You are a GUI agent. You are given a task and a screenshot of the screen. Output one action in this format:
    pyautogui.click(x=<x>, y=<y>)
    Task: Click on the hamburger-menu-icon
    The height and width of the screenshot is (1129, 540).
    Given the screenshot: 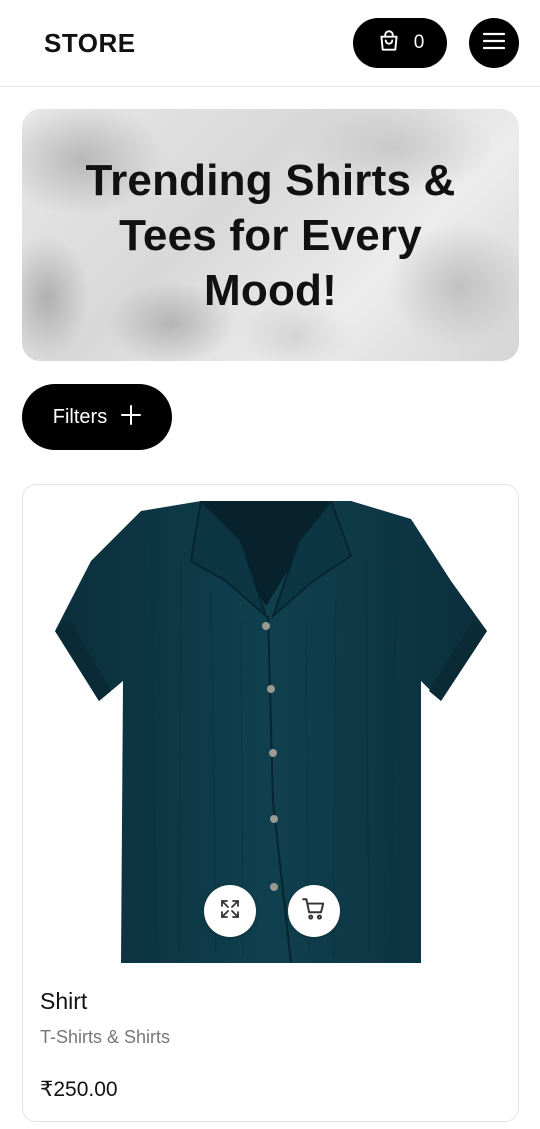 What is the action you would take?
    pyautogui.click(x=494, y=43)
    